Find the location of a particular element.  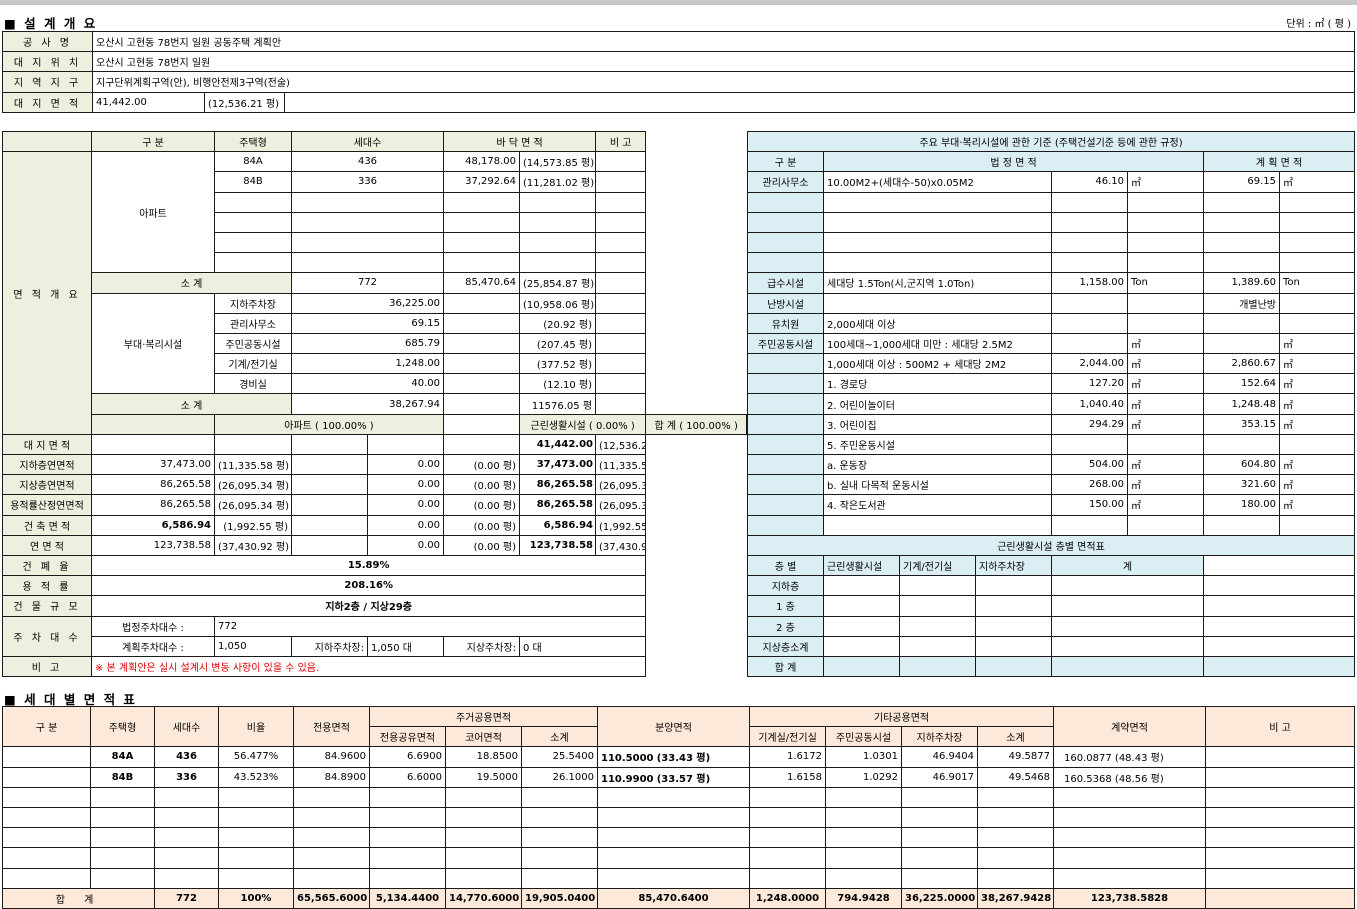

std-hdr-div: 구 분 is located at coordinates (785, 162).